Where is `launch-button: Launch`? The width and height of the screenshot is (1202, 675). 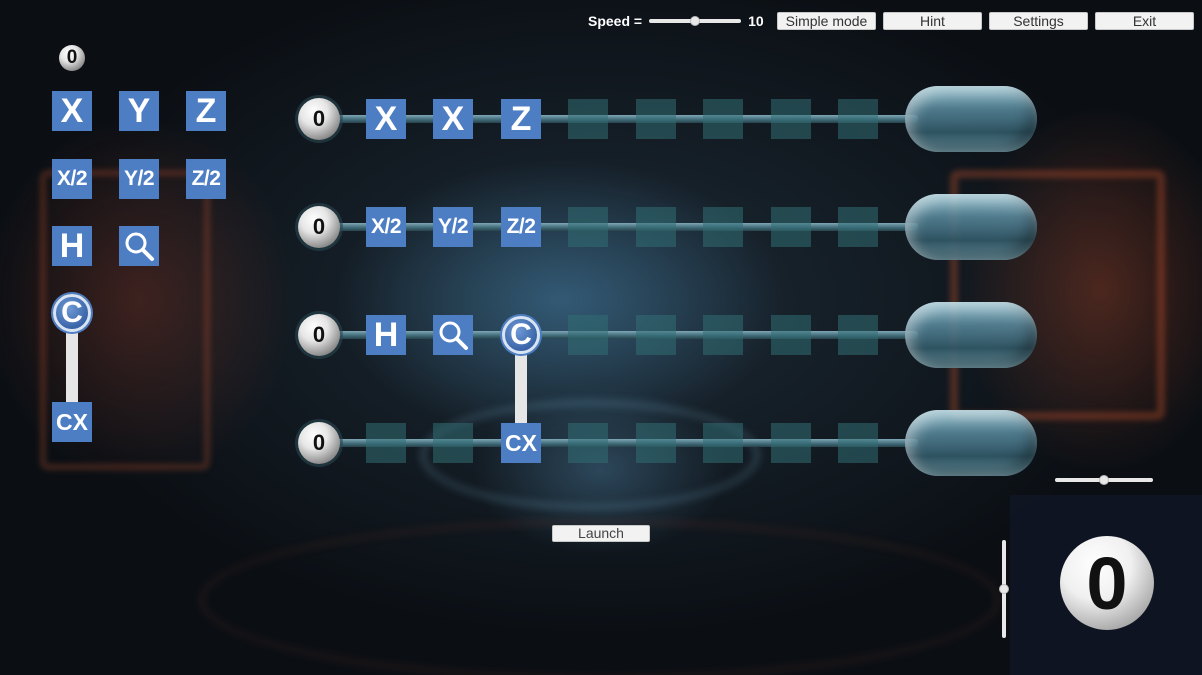 launch-button: Launch is located at coordinates (601, 533).